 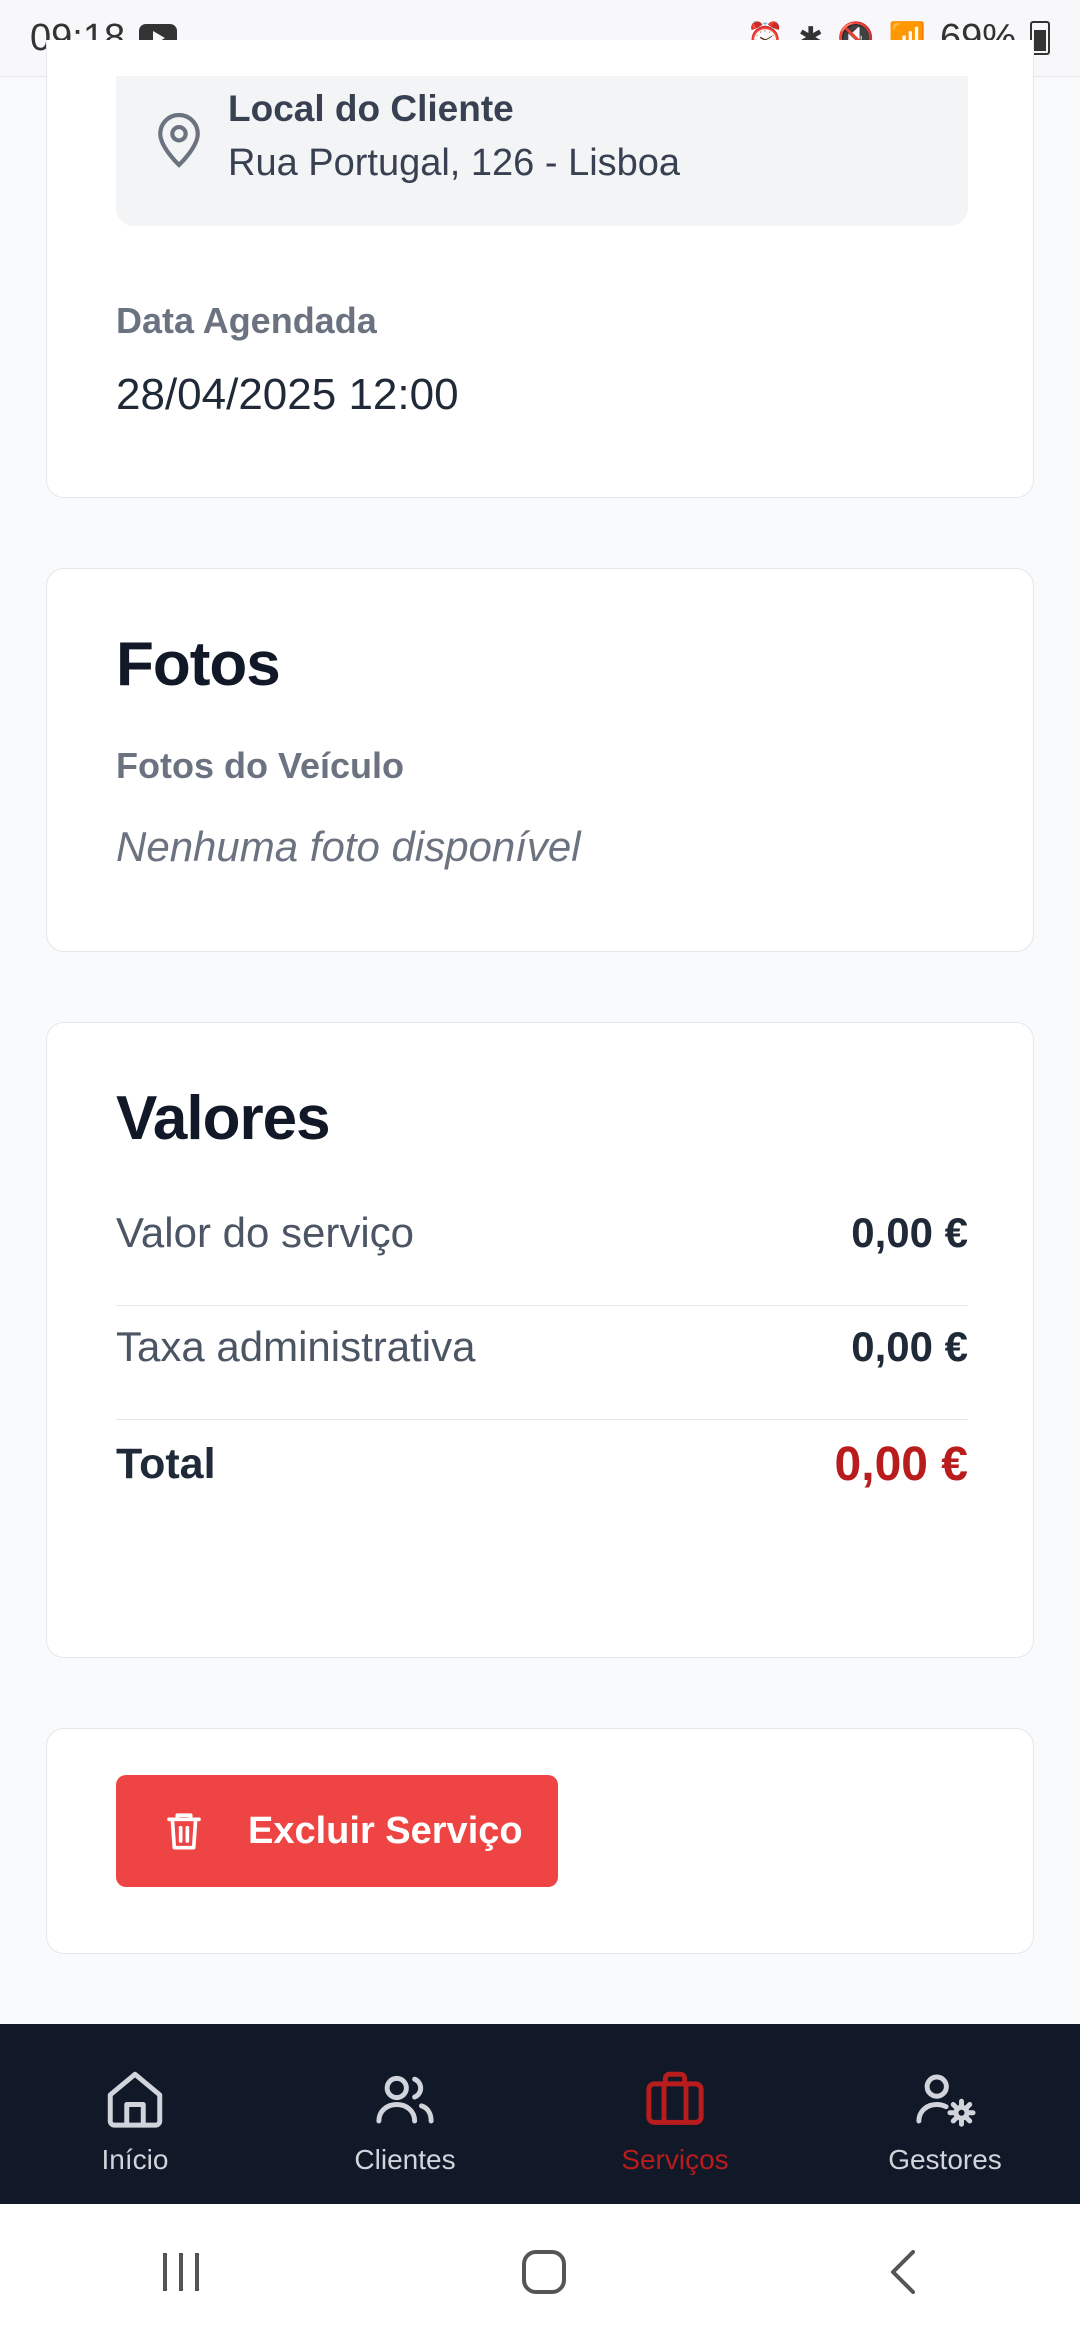 I want to click on nav-label: Gestores, so click(x=945, y=2159).